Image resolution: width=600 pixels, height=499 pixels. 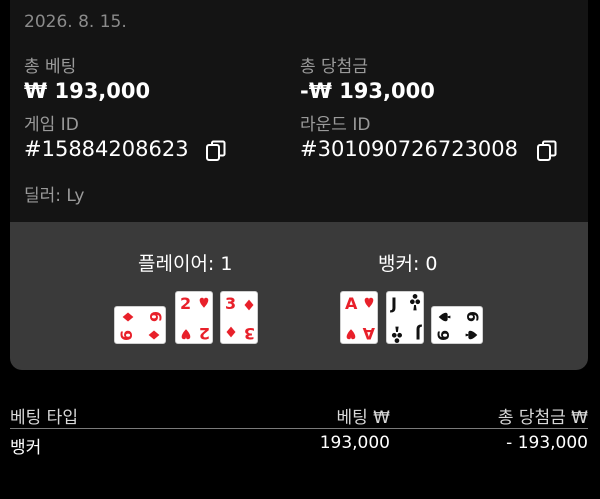 What do you see at coordinates (335, 125) in the screenshot?
I see `round-id-label: 라운드 ID` at bounding box center [335, 125].